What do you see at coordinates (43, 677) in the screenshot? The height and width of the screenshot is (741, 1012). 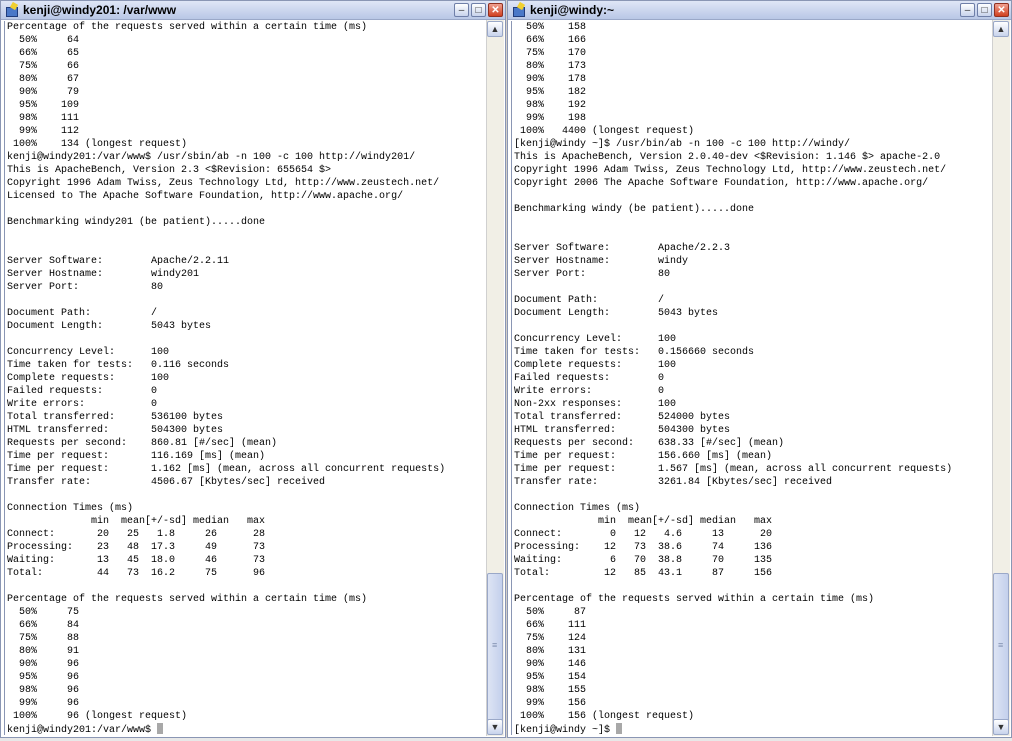 I see `terminal-line: 95% 96` at bounding box center [43, 677].